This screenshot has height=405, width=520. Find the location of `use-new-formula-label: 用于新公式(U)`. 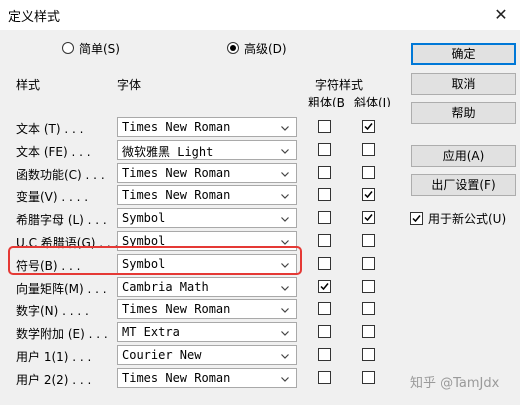

use-new-formula-label: 用于新公式(U) is located at coordinates (467, 219).